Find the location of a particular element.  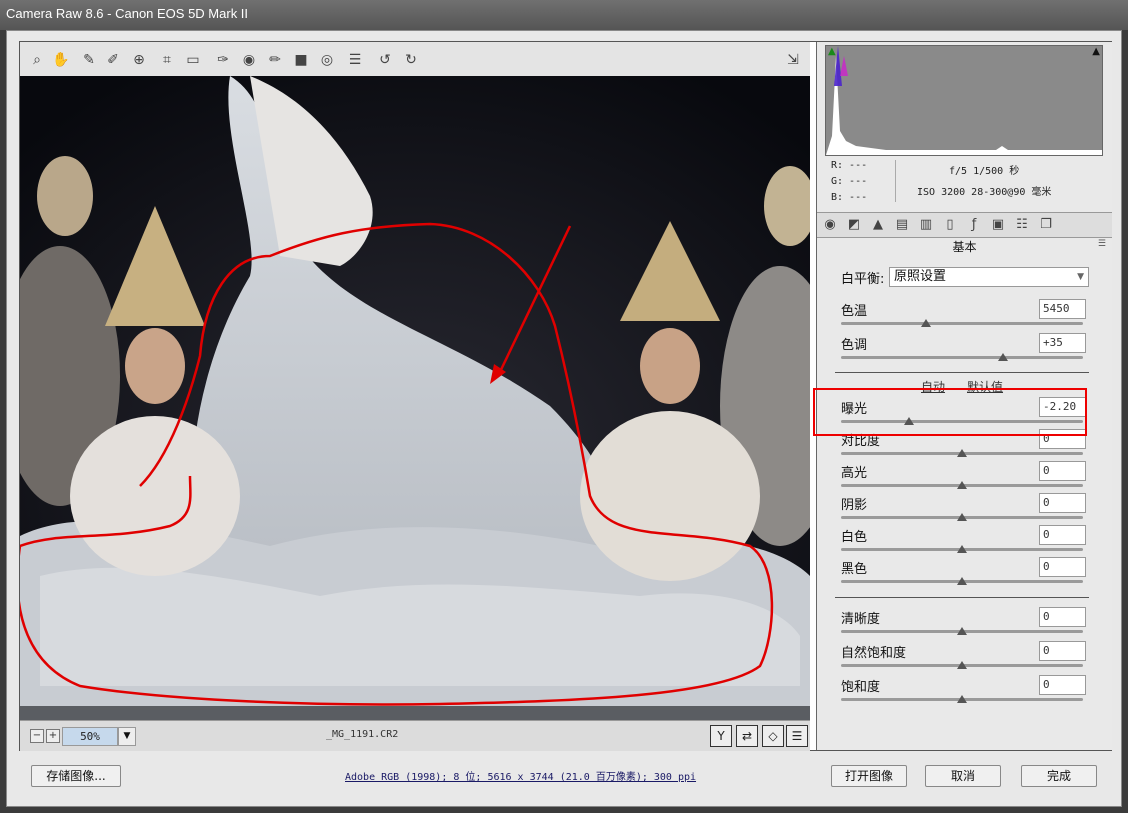

window-title: Camera Raw 8.6 - Canon EOS 5D Mark II is located at coordinates (127, 13).